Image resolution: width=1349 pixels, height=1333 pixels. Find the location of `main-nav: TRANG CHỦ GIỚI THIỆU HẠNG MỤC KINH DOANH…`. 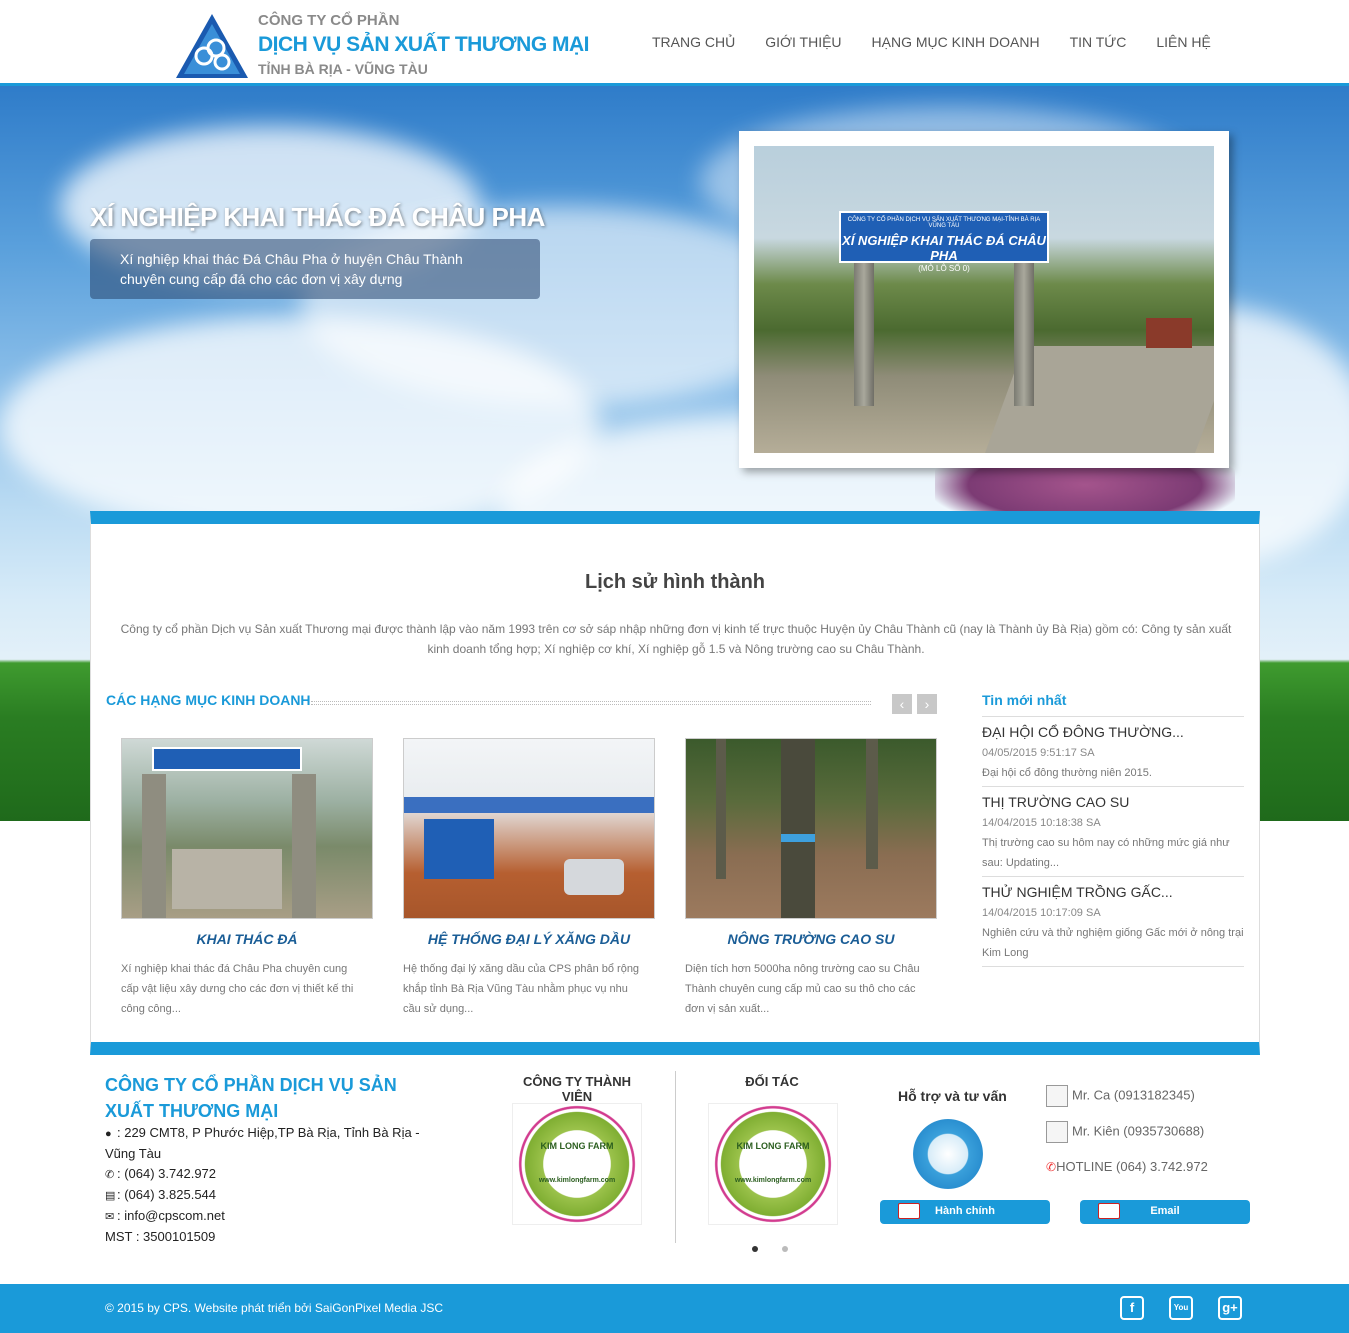

main-nav: TRANG CHỦ GIỚI THIỆU HẠNG MỤC KINH DOANH… is located at coordinates (946, 42).